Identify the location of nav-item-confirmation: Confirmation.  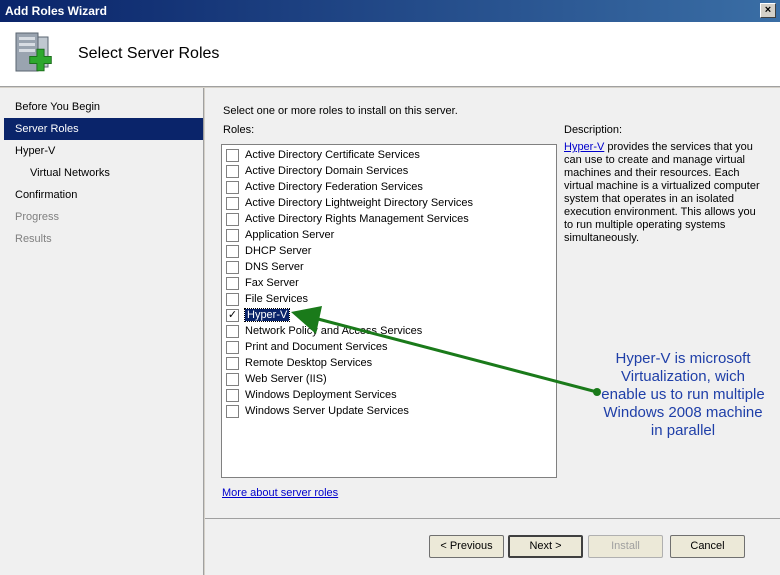
(101, 195).